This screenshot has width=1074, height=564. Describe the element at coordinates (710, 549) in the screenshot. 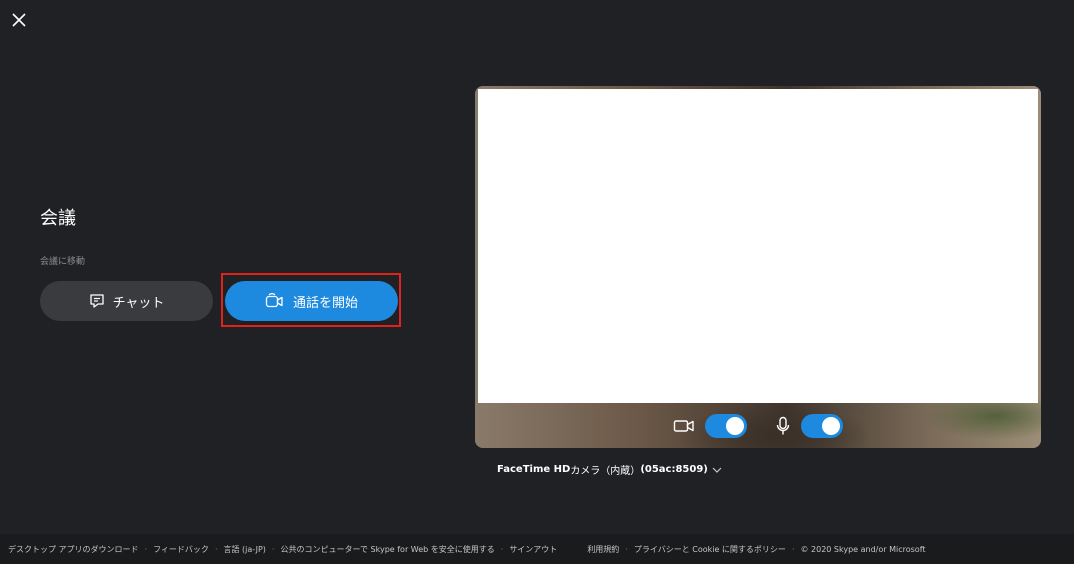

I see `footer-link-privacy: プライバシーと Cookie に関するポリシー` at that location.